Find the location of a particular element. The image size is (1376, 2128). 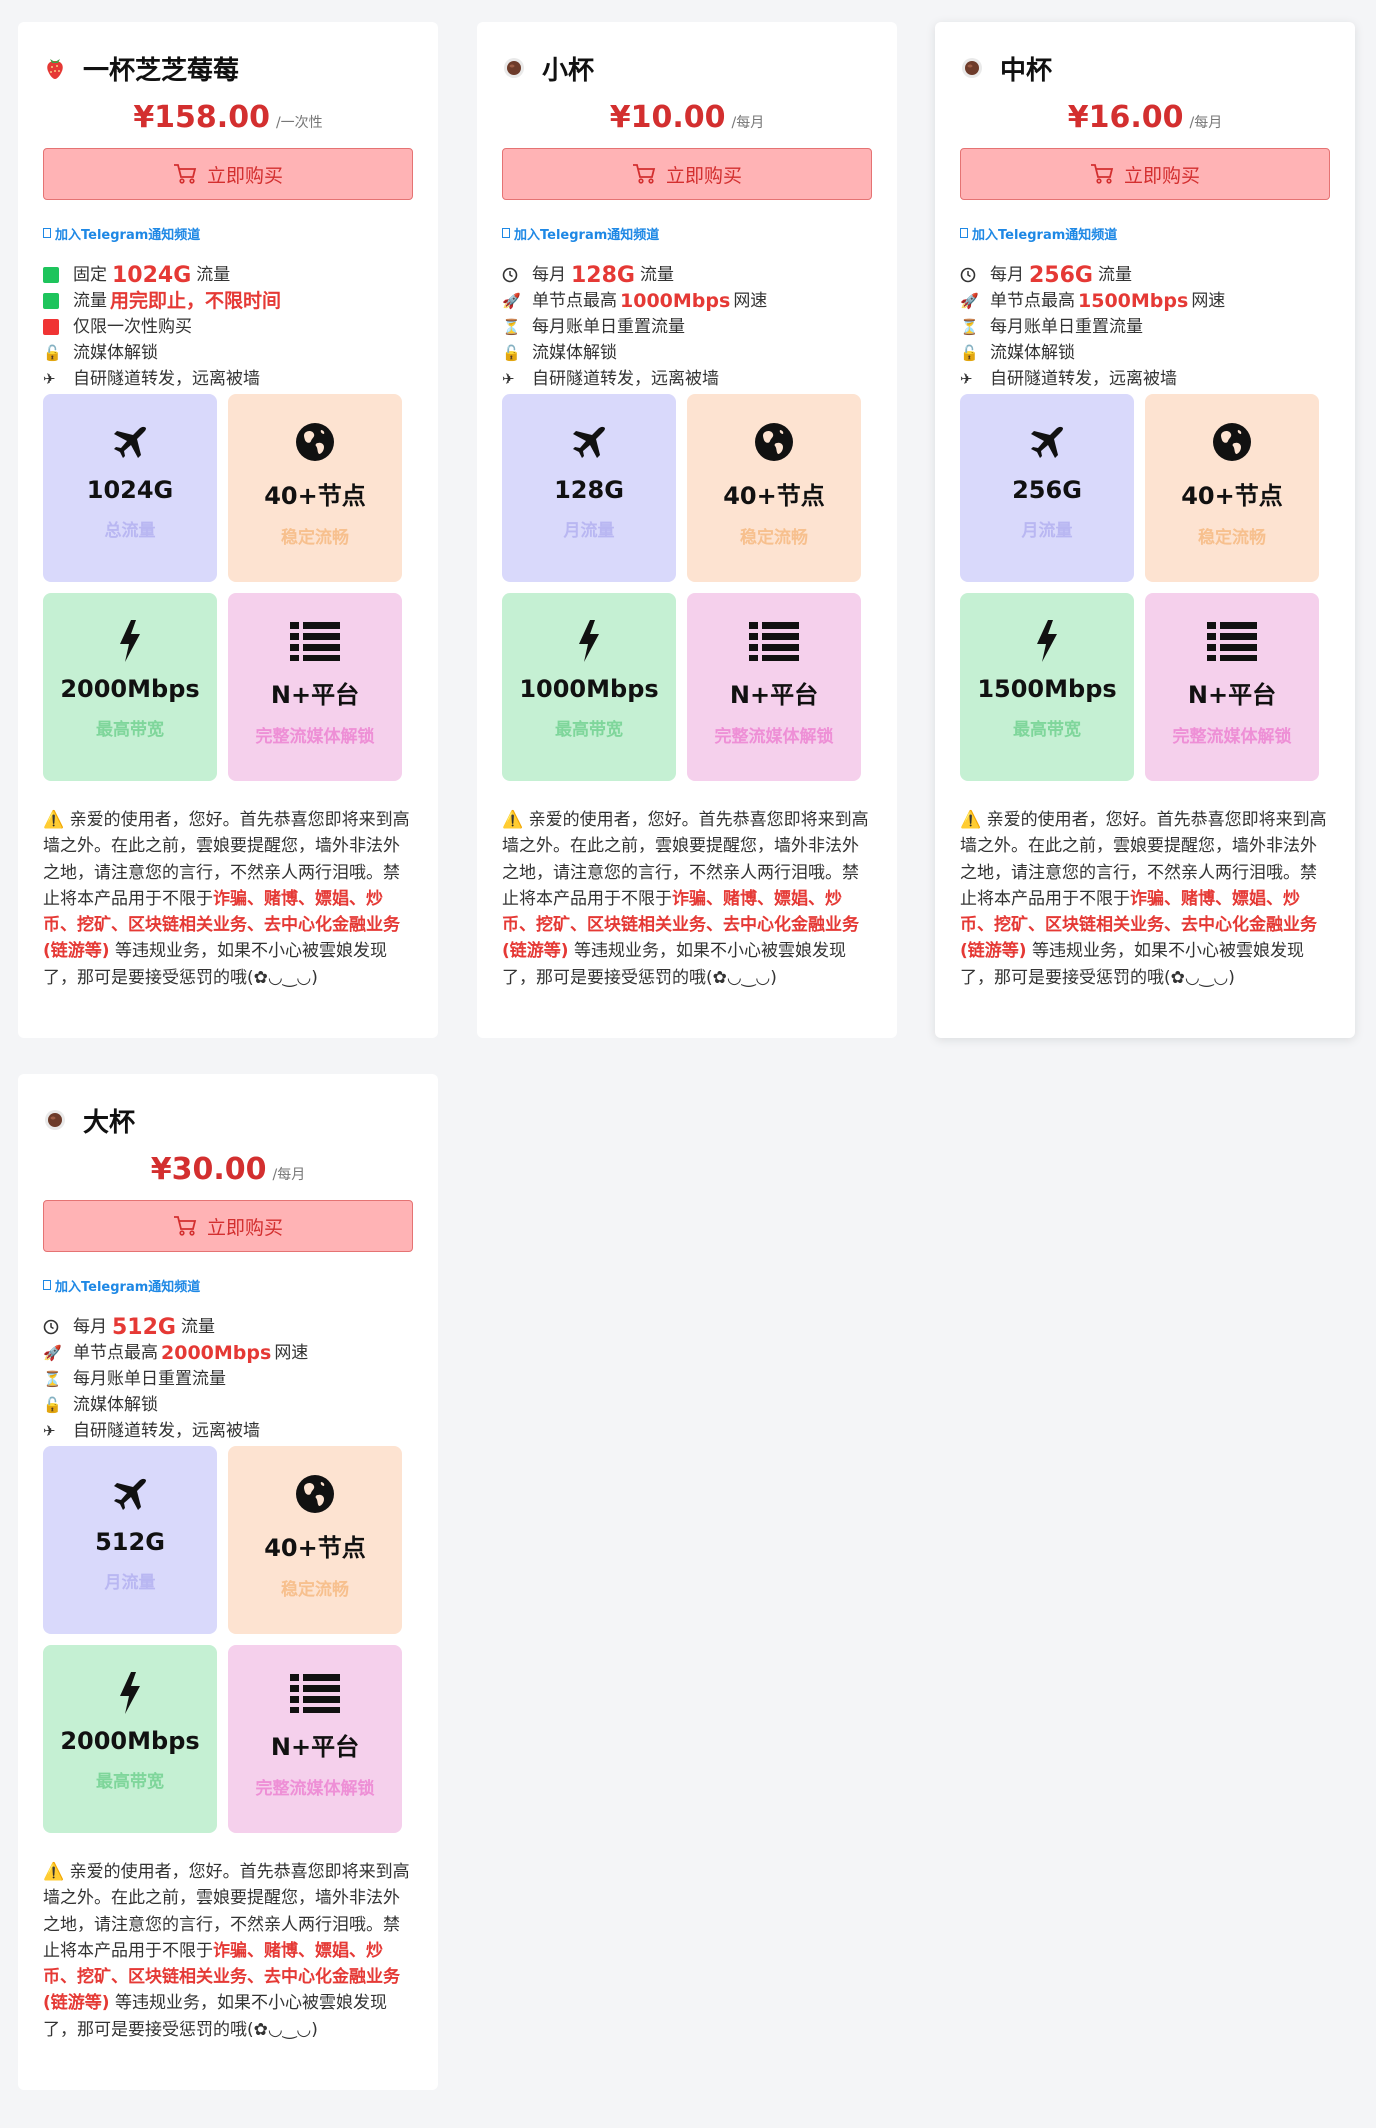

tile-speed: 1000Mbps 最高带宽 is located at coordinates (589, 687).